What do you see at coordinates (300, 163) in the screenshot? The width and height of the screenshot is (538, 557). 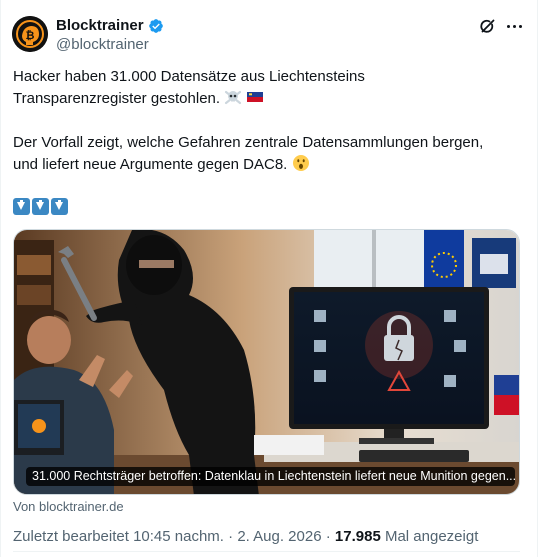 I see `astonished-face-icon` at bounding box center [300, 163].